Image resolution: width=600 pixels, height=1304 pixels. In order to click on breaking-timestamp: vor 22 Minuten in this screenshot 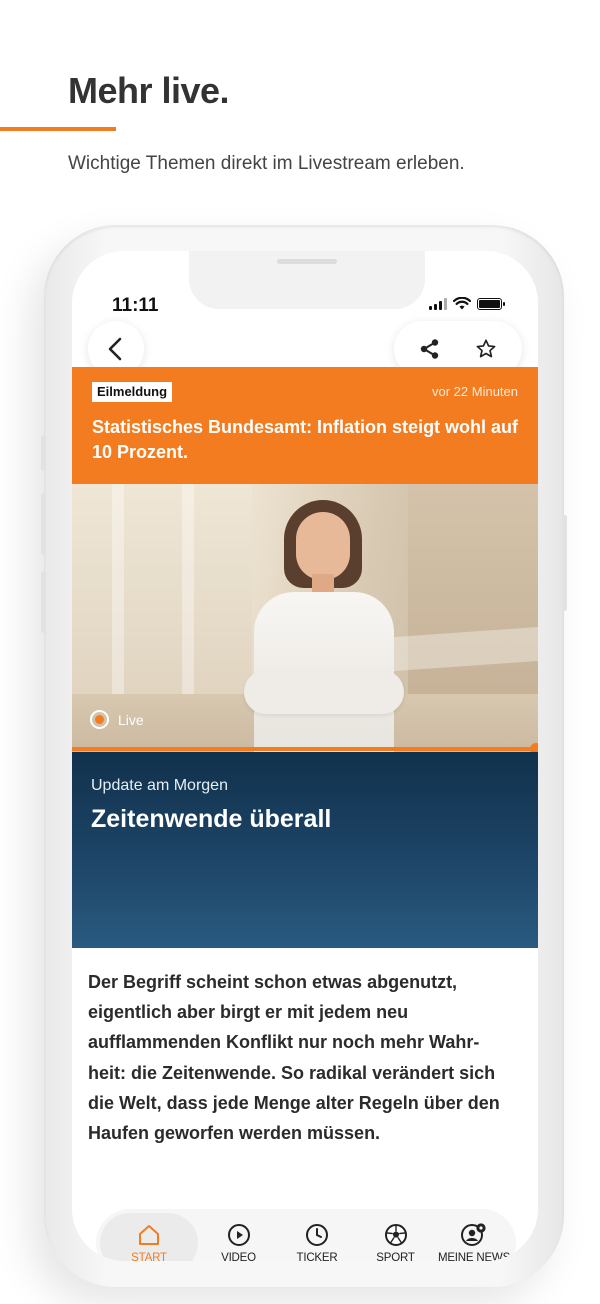, I will do `click(475, 391)`.